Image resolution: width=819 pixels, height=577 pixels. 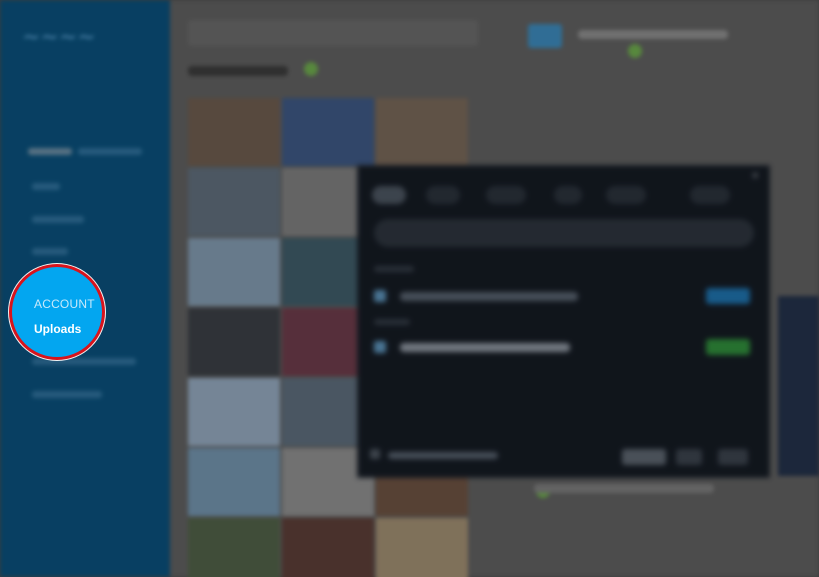 I want to click on action-button, so click(x=545, y=36).